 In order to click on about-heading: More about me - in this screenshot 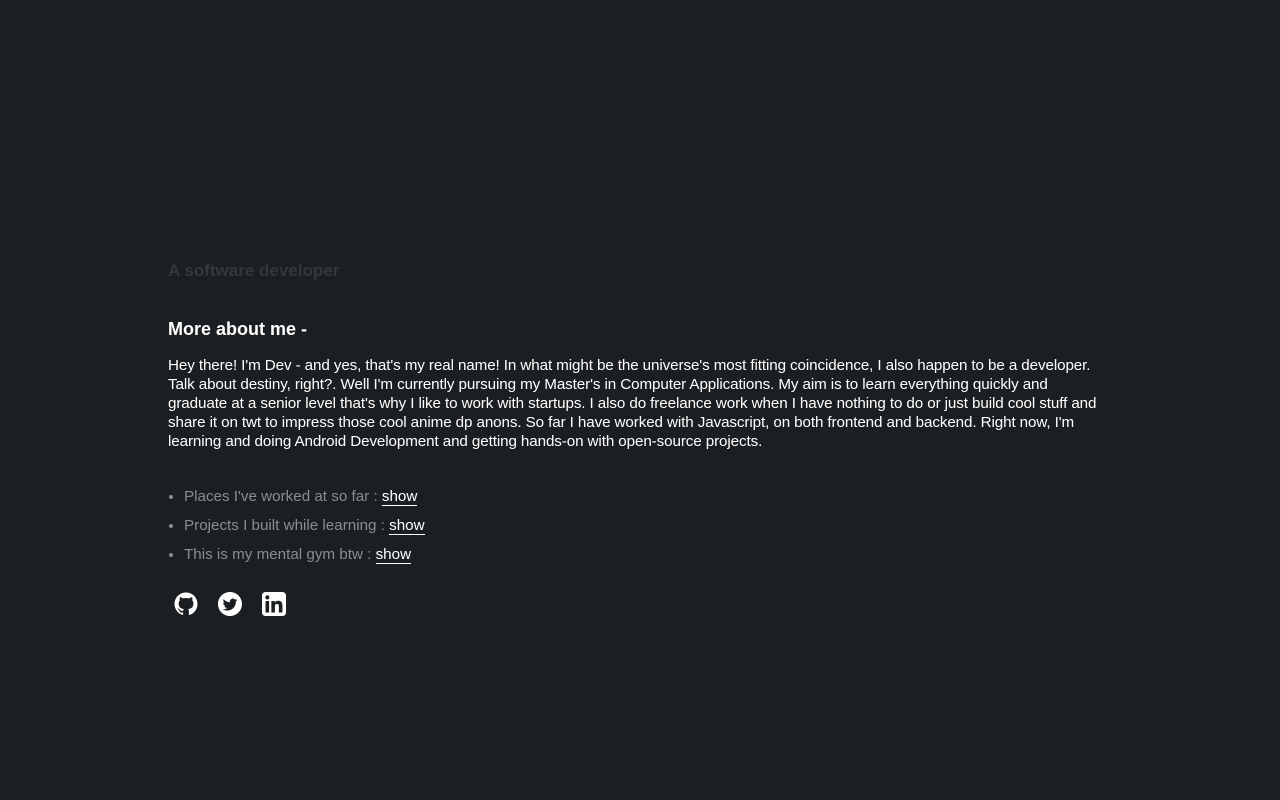, I will do `click(238, 329)`.